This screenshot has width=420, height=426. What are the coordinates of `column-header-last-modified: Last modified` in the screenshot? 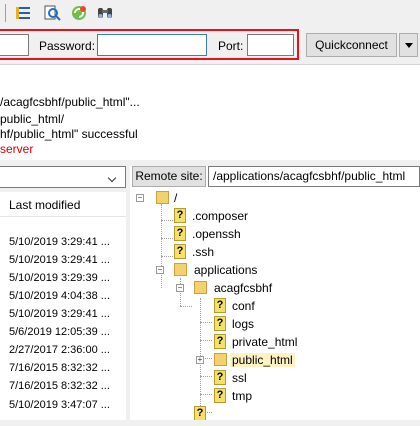 It's located at (44, 205).